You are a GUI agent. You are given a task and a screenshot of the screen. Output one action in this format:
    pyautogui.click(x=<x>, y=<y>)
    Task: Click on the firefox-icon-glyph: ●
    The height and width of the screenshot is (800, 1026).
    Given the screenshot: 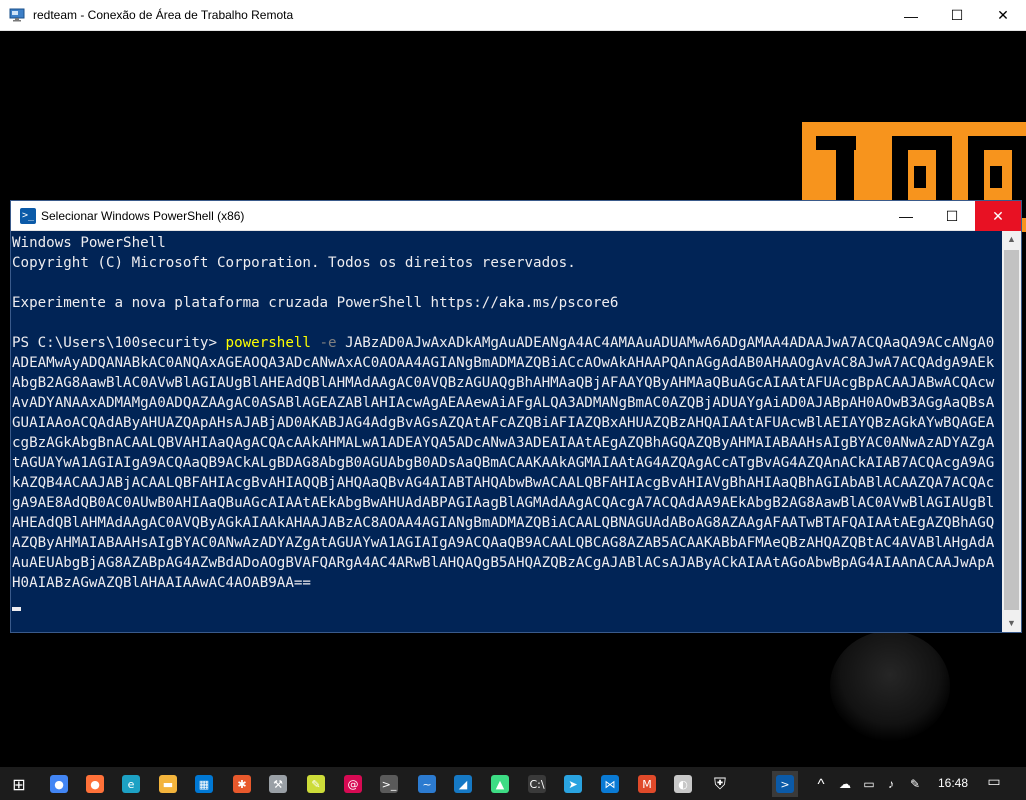 What is the action you would take?
    pyautogui.click(x=95, y=784)
    